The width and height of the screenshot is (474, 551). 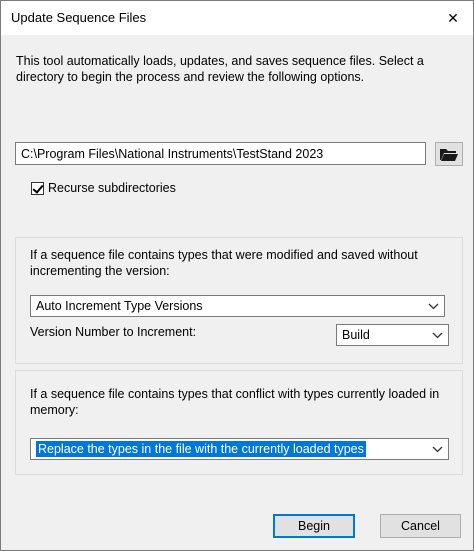 What do you see at coordinates (314, 526) in the screenshot?
I see `begin-button: Begin` at bounding box center [314, 526].